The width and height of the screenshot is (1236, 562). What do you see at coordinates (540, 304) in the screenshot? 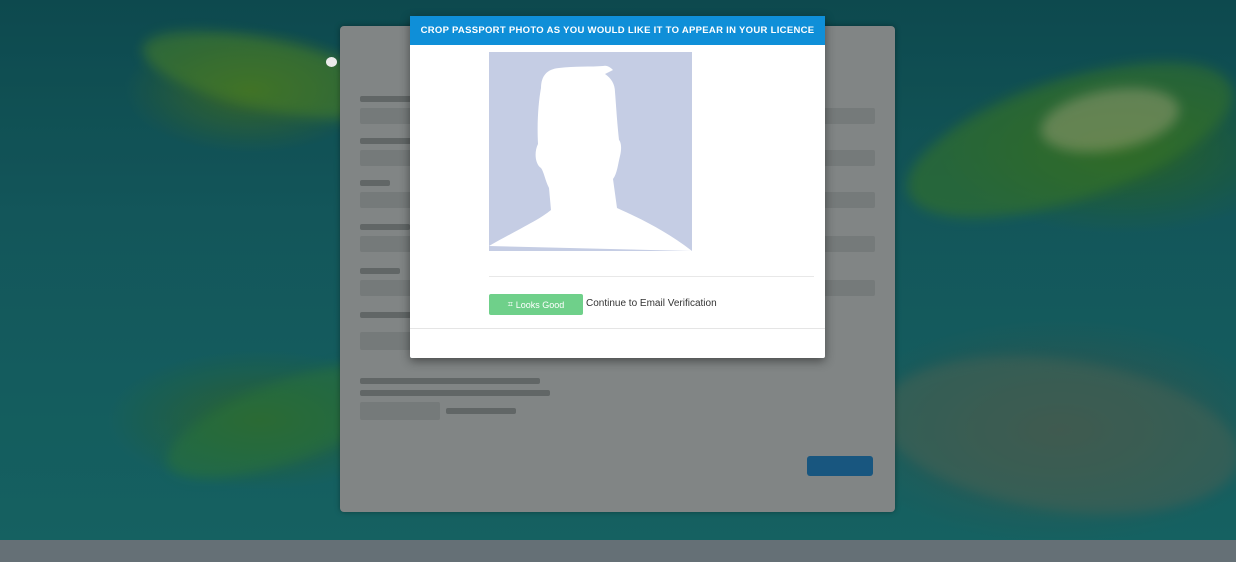
I see `looks-good-label: Looks Good` at bounding box center [540, 304].